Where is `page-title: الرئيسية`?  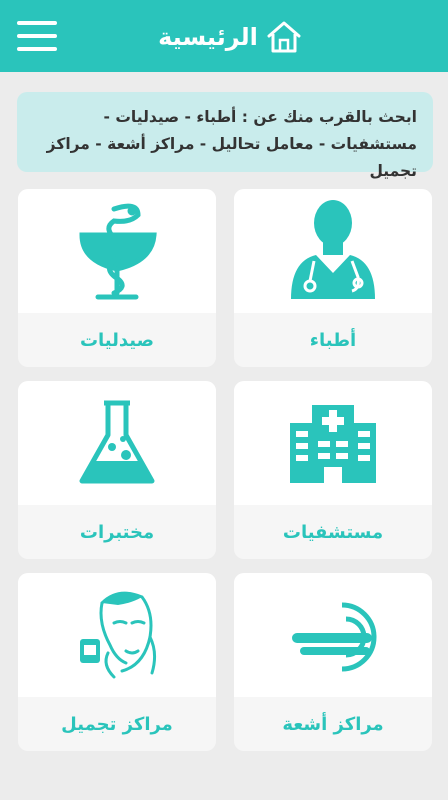 page-title: الرئيسية is located at coordinates (208, 37).